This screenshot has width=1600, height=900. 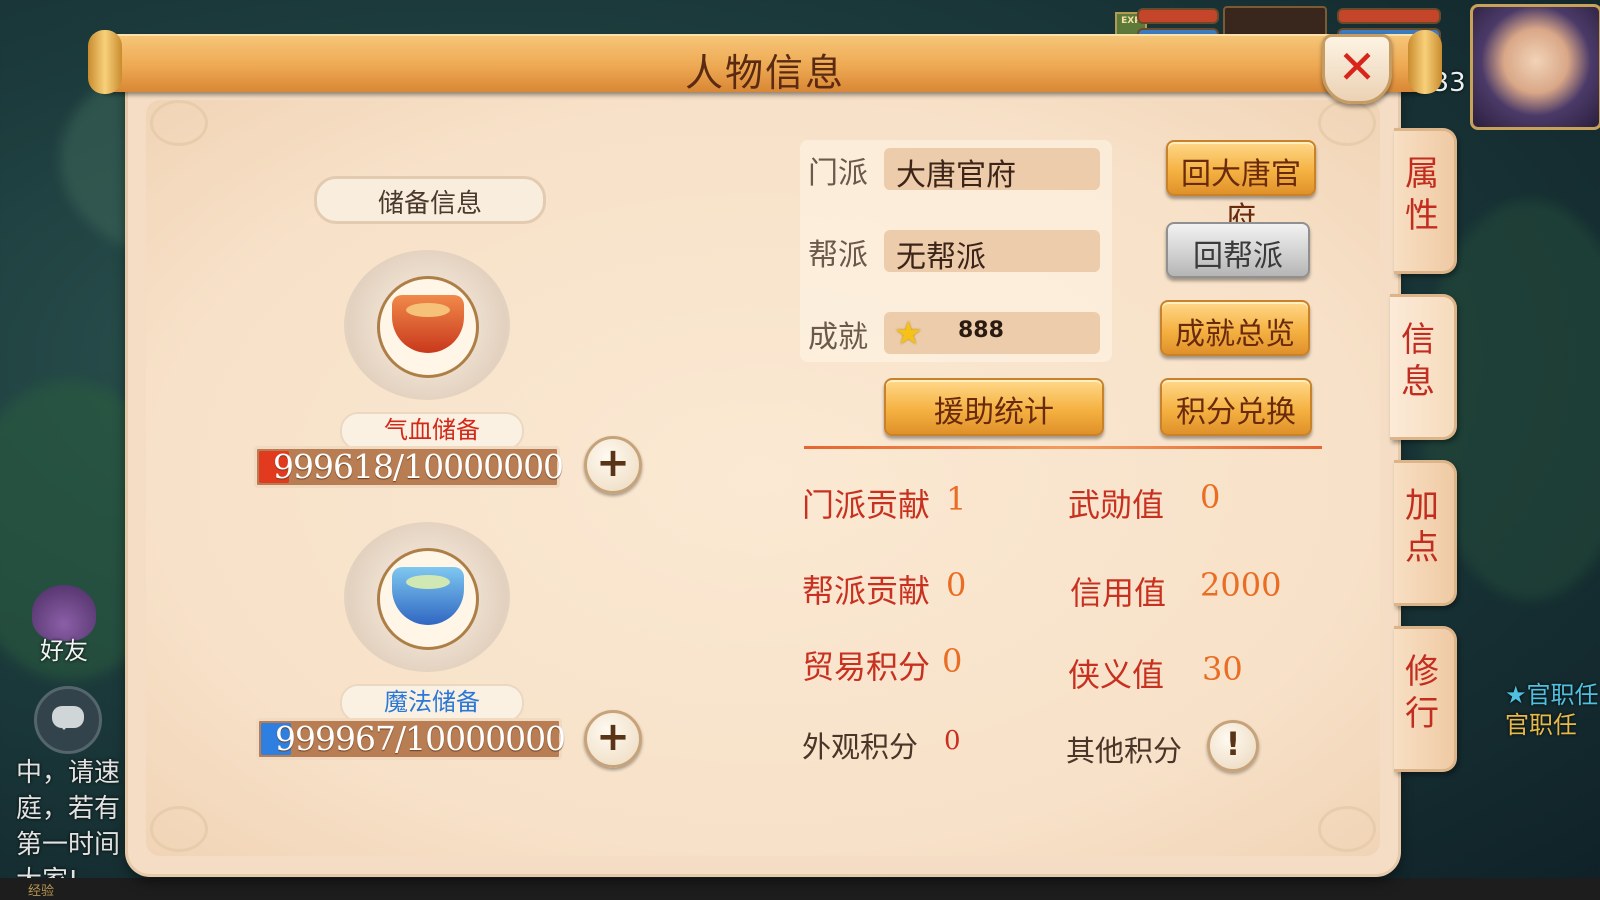 I want to click on title-bar: 人物信息, so click(x=765, y=62).